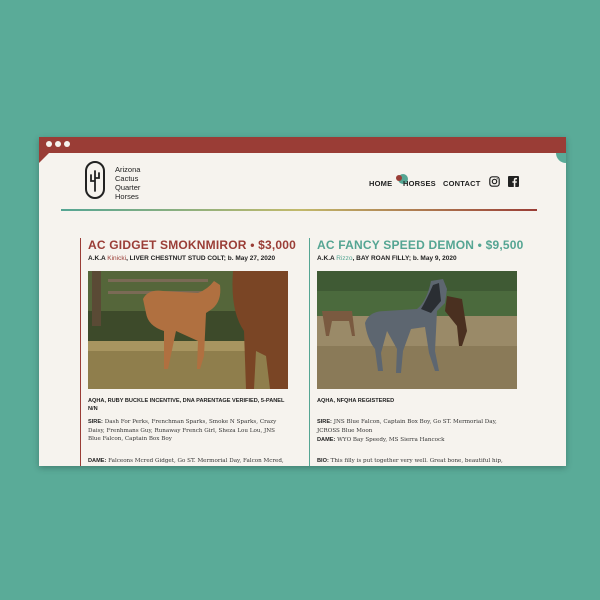 The width and height of the screenshot is (600, 600). What do you see at coordinates (404, 258) in the screenshot?
I see `aka-suffix: , BAY ROAN FILLY; b. May 9, 2020` at bounding box center [404, 258].